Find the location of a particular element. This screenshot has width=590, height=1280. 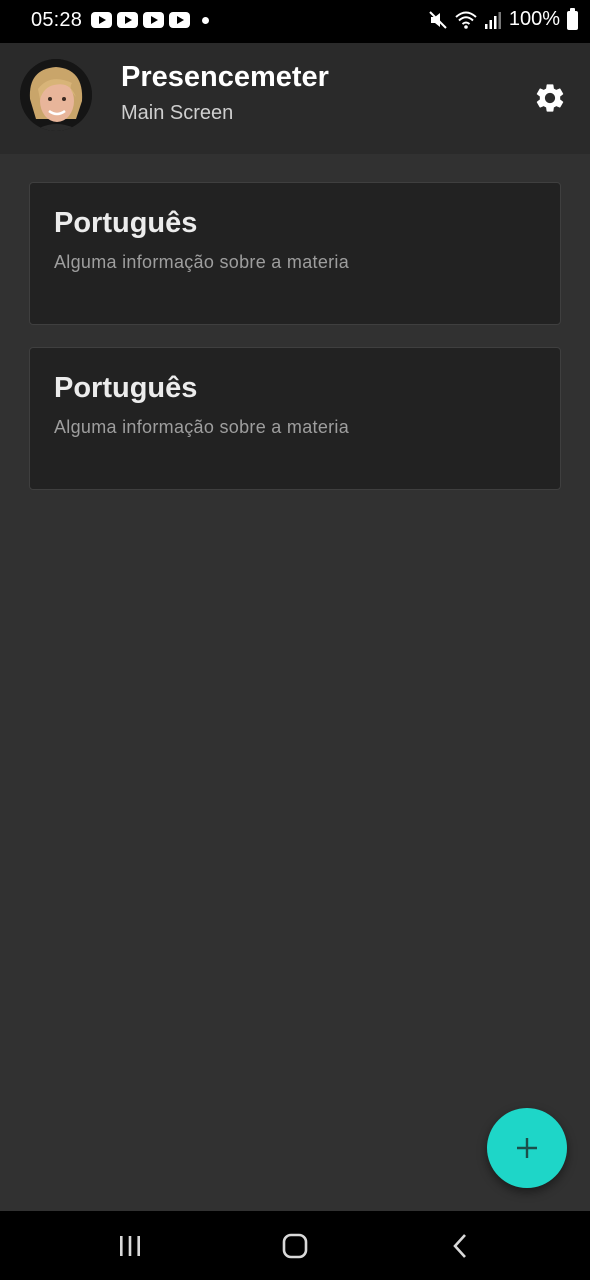

home-icon is located at coordinates (295, 1246).